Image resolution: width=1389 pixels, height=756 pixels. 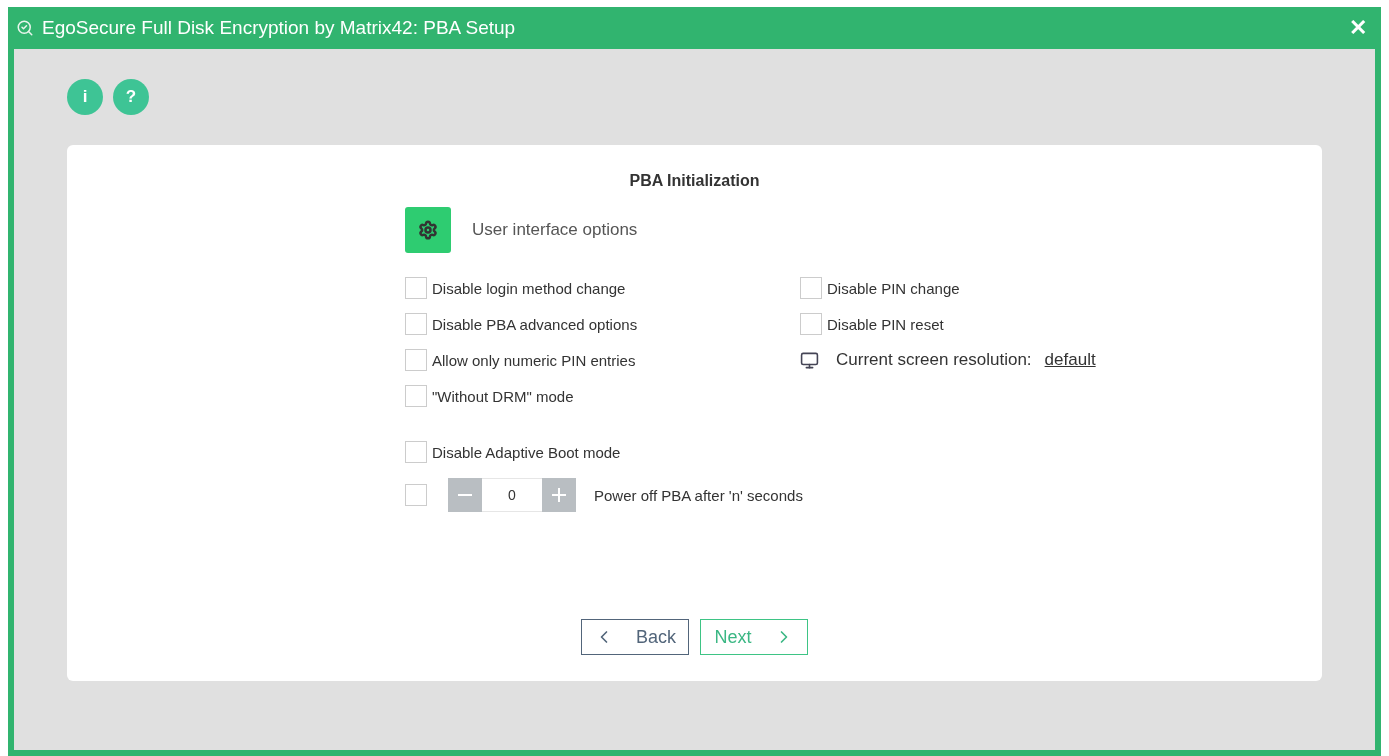 I want to click on back-button: Back, so click(x=635, y=637).